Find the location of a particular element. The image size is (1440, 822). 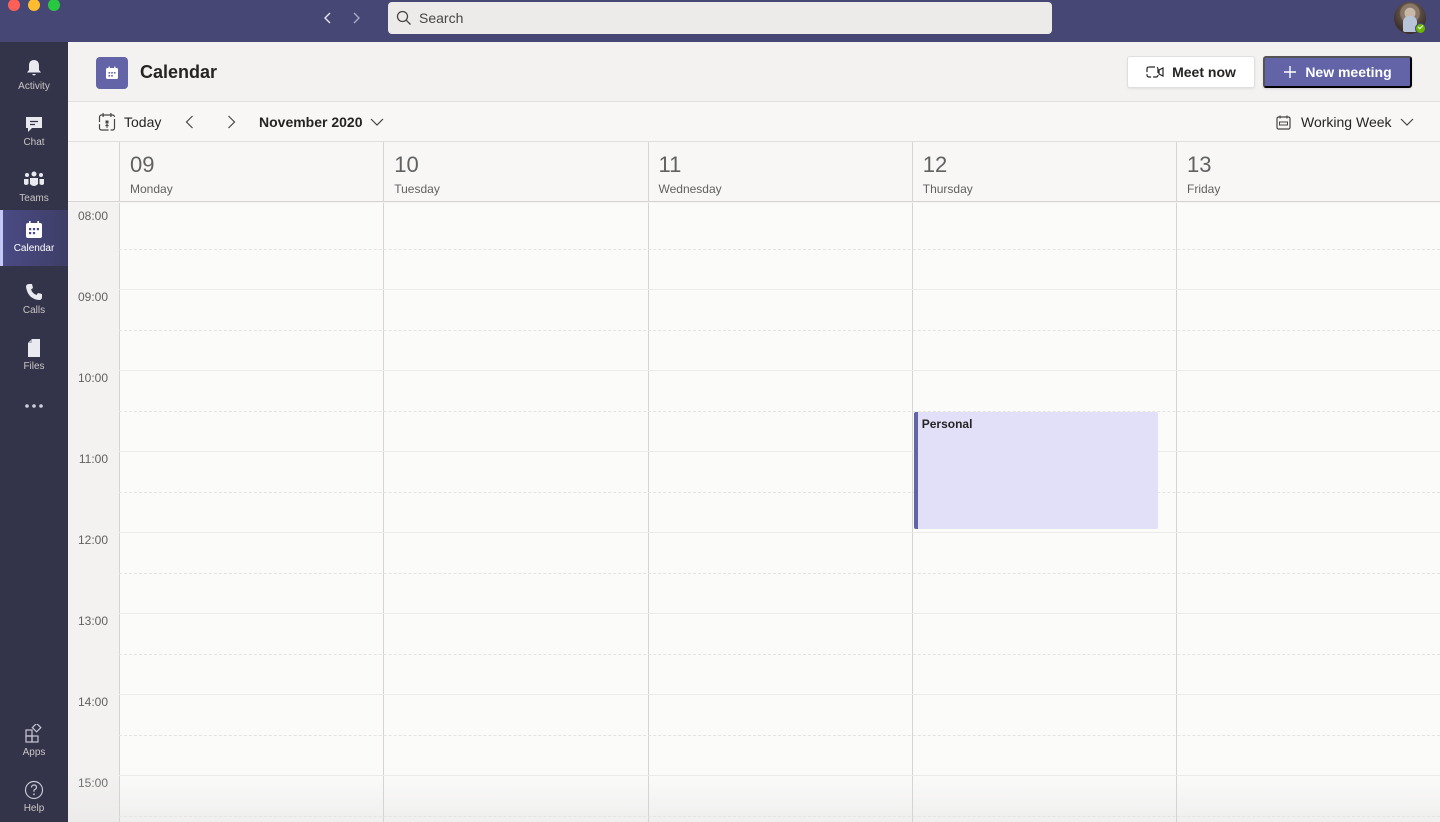

day-header-tuesday: 10 Tuesday is located at coordinates (515, 172).